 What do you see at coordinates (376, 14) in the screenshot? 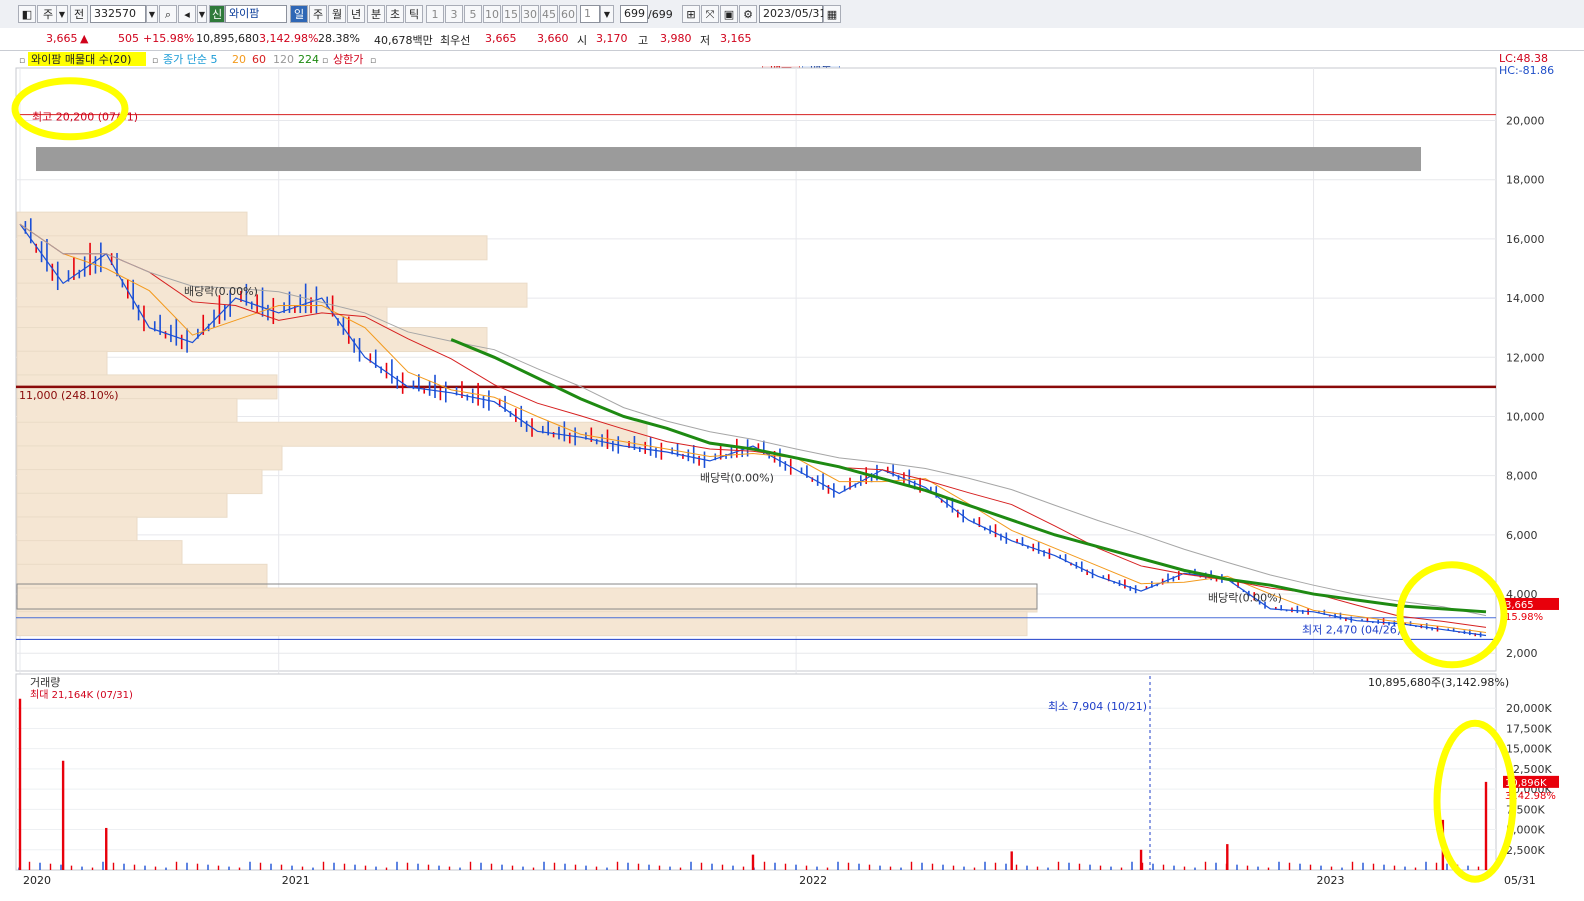
I see `interval-minute: 분` at bounding box center [376, 14].